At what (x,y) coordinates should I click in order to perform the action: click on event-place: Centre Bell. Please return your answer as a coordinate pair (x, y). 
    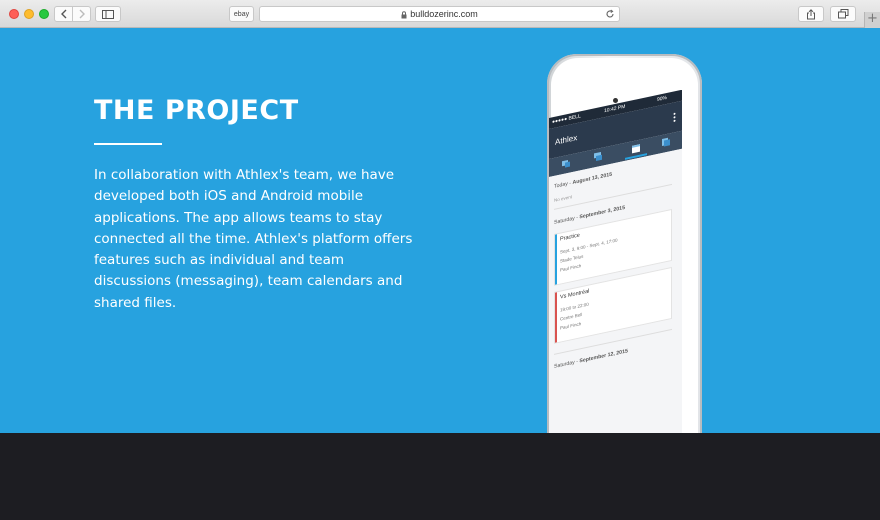
    Looking at the image, I should click on (571, 316).